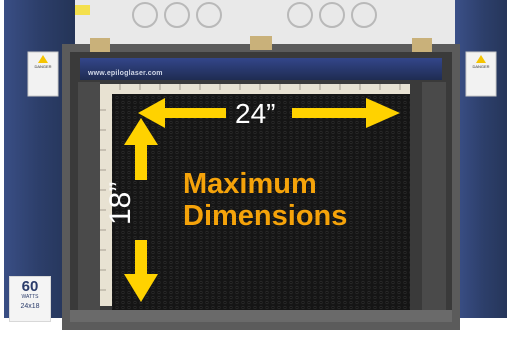  What do you see at coordinates (255, 113) in the screenshot?
I see `width-dimension-label: 24”` at bounding box center [255, 113].